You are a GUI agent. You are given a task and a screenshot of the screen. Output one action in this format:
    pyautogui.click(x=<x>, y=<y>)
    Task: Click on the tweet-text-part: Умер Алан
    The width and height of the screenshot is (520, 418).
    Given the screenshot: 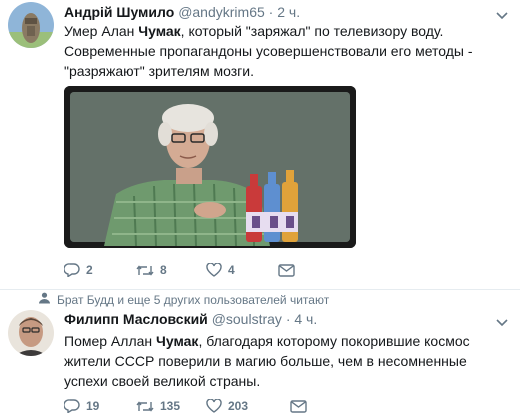 What is the action you would take?
    pyautogui.click(x=101, y=31)
    